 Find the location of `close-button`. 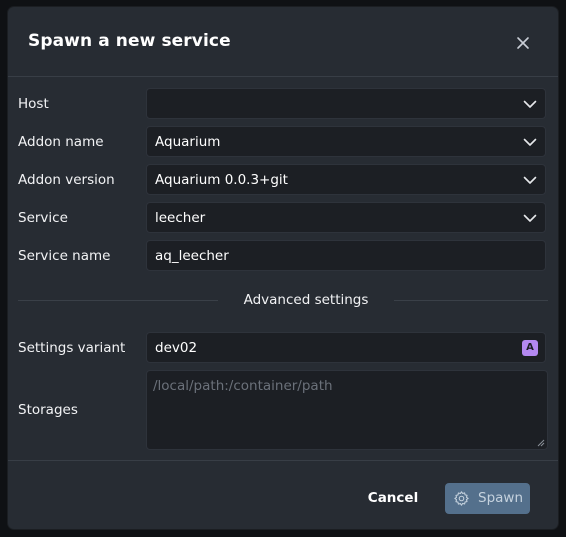

close-button is located at coordinates (523, 43).